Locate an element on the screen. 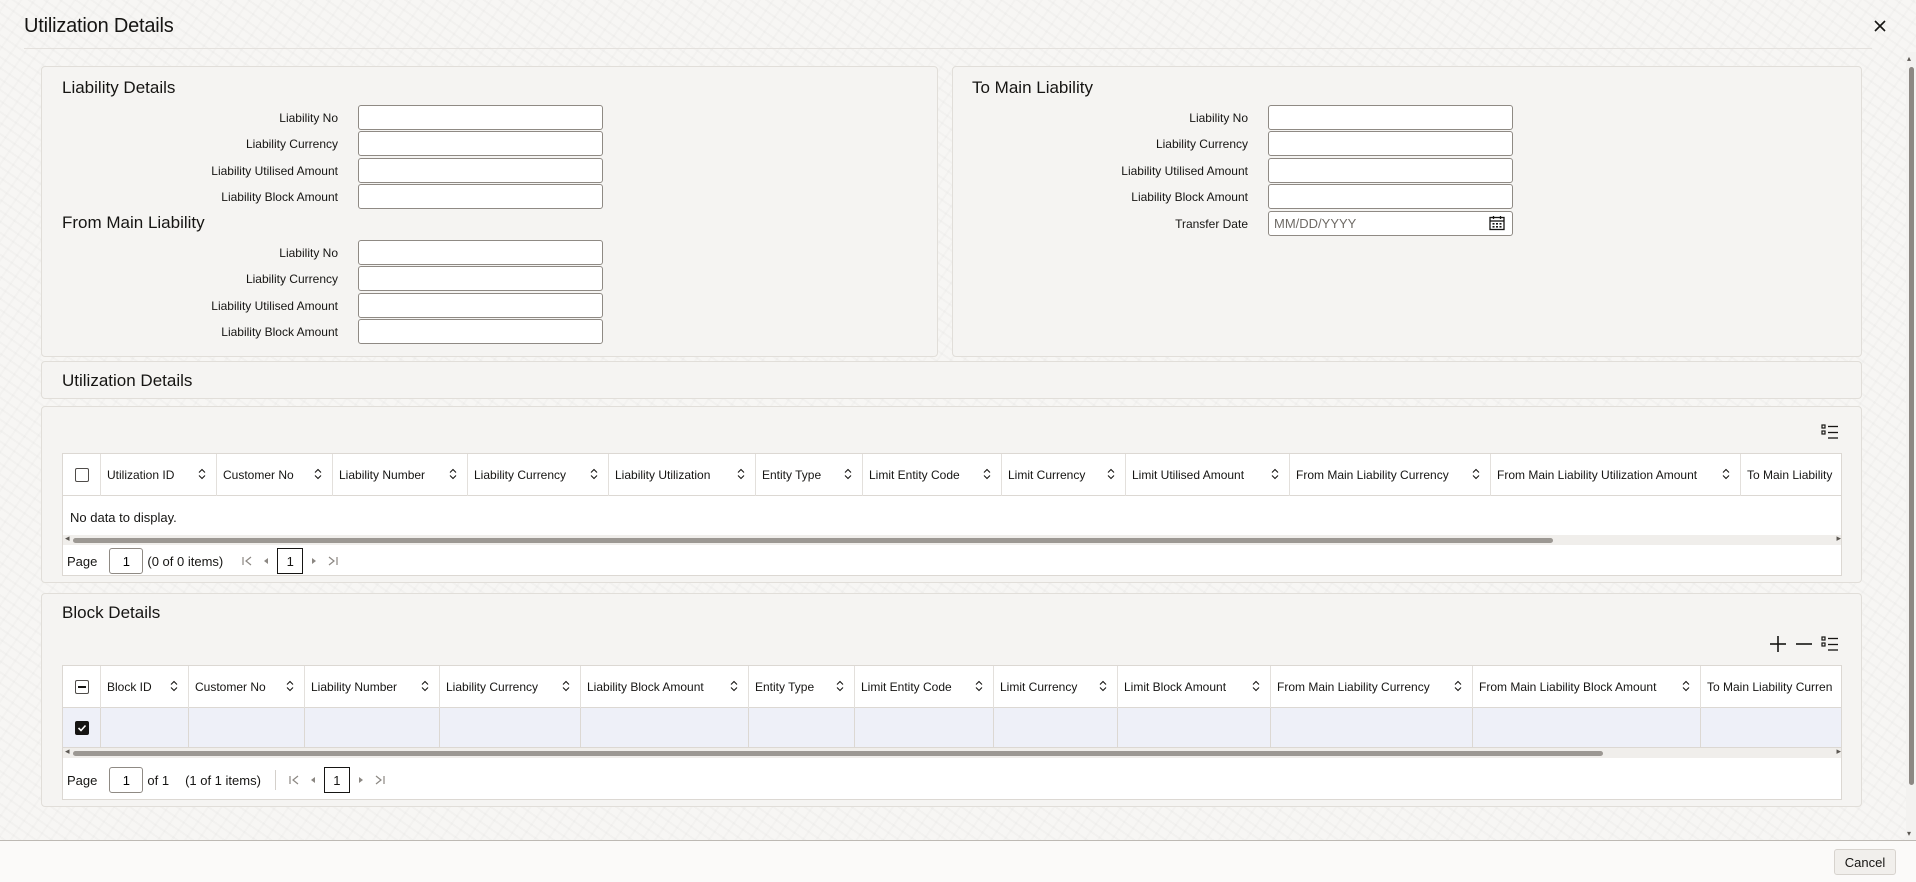  from-liability-block-amount-input is located at coordinates (480, 331).